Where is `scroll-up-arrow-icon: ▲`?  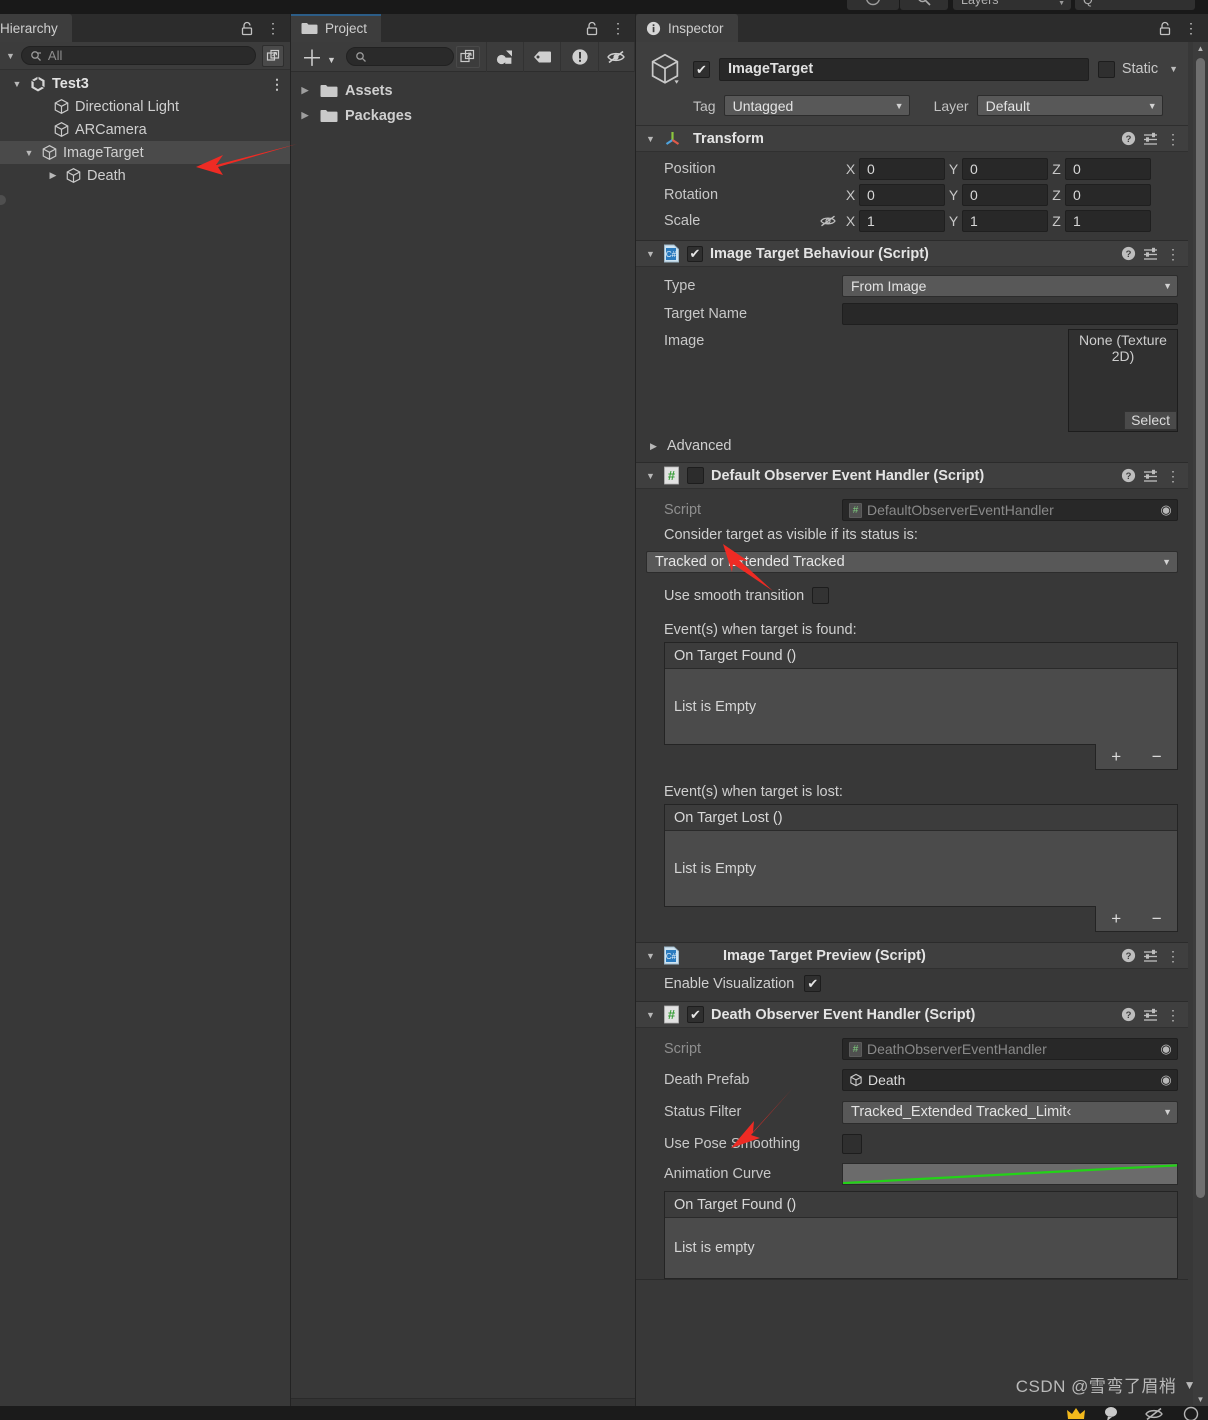 scroll-up-arrow-icon: ▲ is located at coordinates (1200, 48).